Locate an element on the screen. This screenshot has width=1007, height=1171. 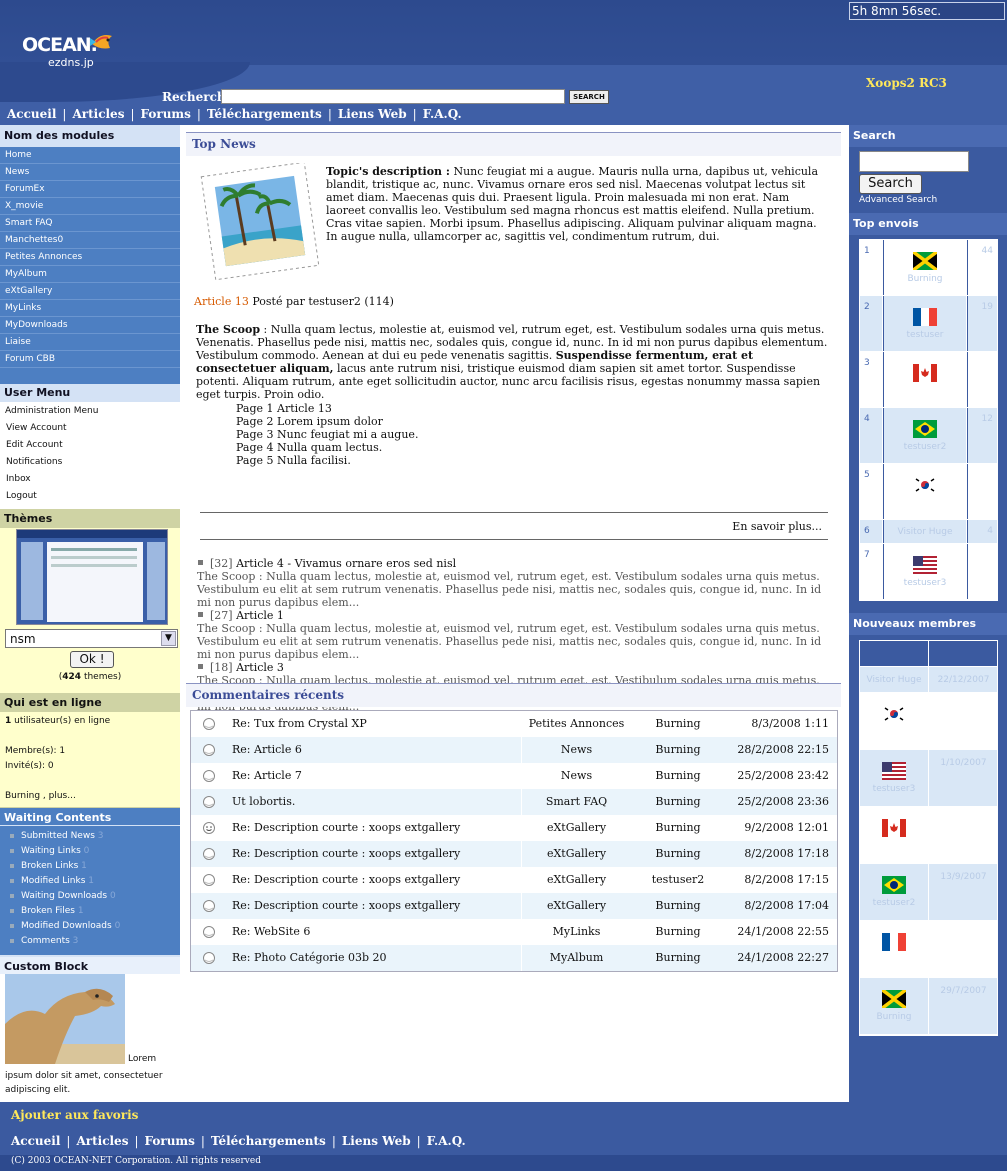
usermenu-logout: Logout is located at coordinates (90, 496).